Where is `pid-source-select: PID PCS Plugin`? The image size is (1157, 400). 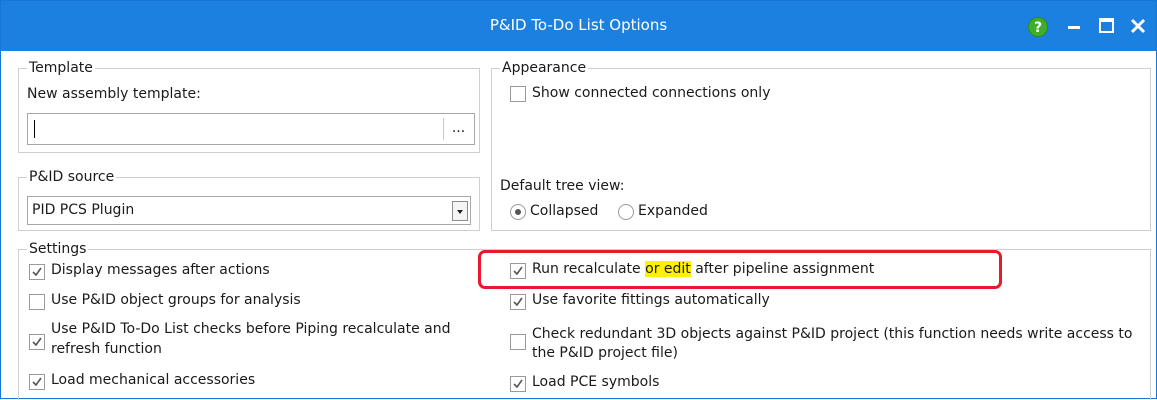 pid-source-select: PID PCS Plugin is located at coordinates (249, 210).